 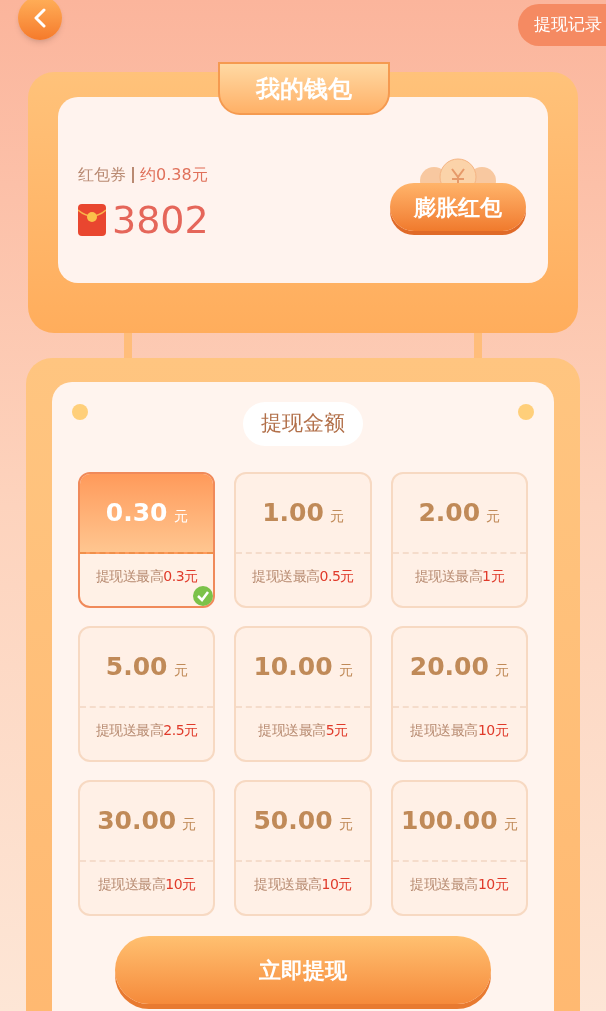 I want to click on amount-value: 1.00, so click(x=293, y=513).